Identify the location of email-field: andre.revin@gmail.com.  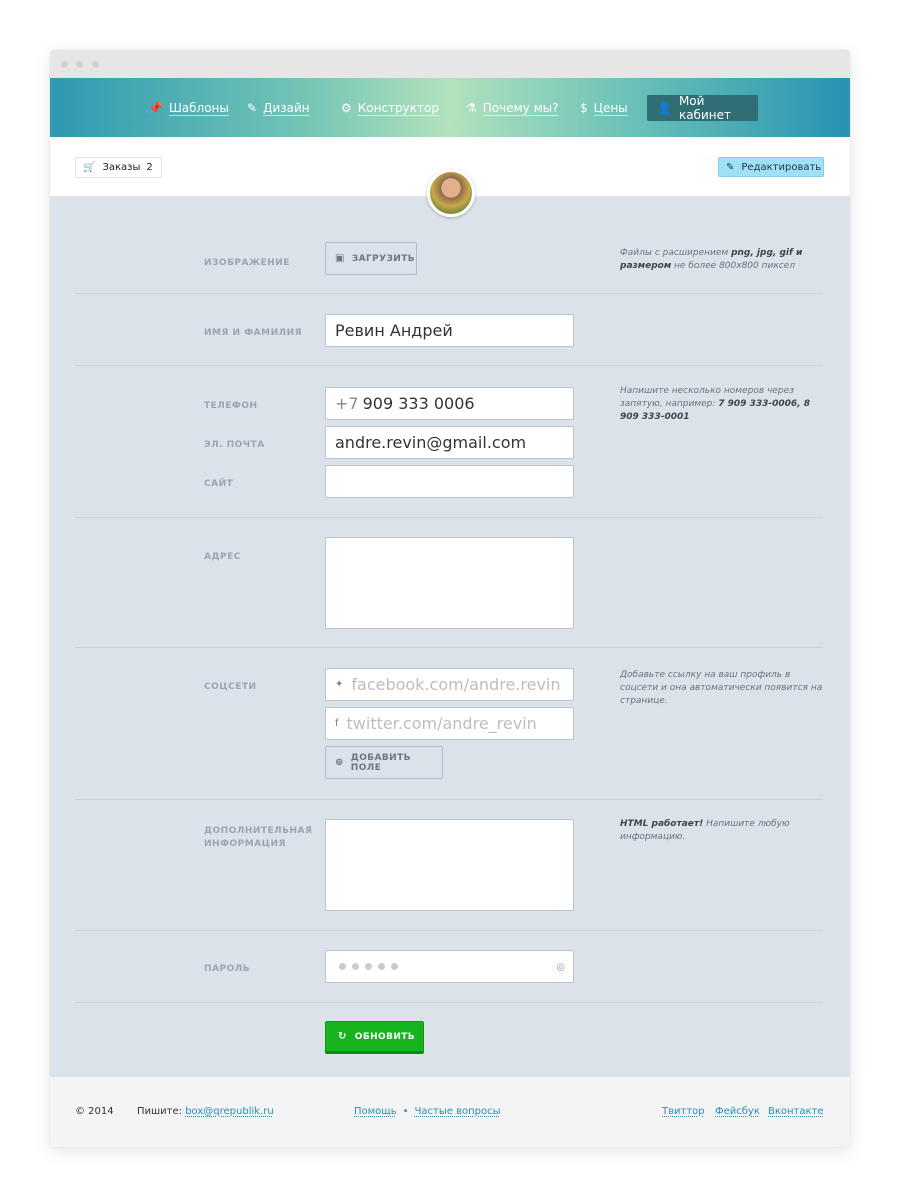
(449, 442).